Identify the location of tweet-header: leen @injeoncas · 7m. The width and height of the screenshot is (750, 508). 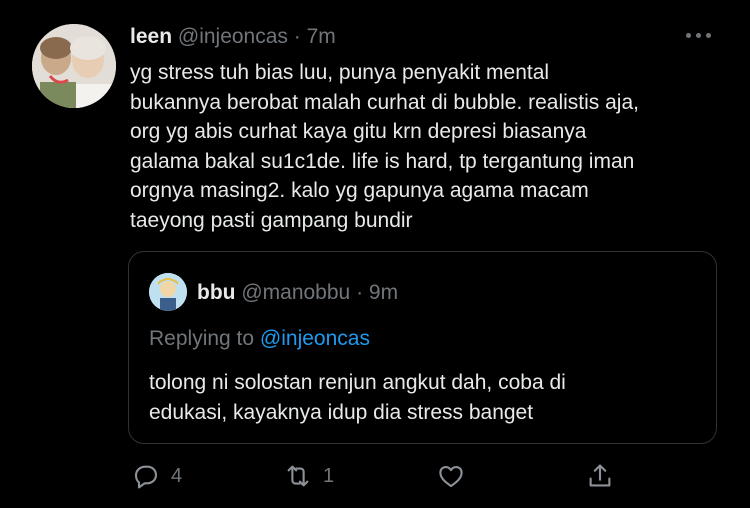
(233, 37).